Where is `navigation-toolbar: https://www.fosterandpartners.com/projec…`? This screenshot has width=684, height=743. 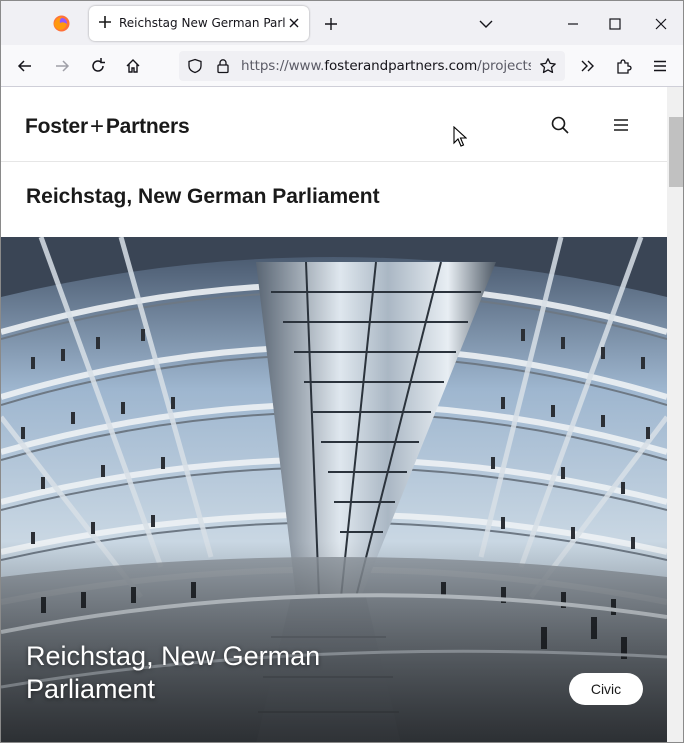 navigation-toolbar: https://www.fosterandpartners.com/projec… is located at coordinates (342, 66).